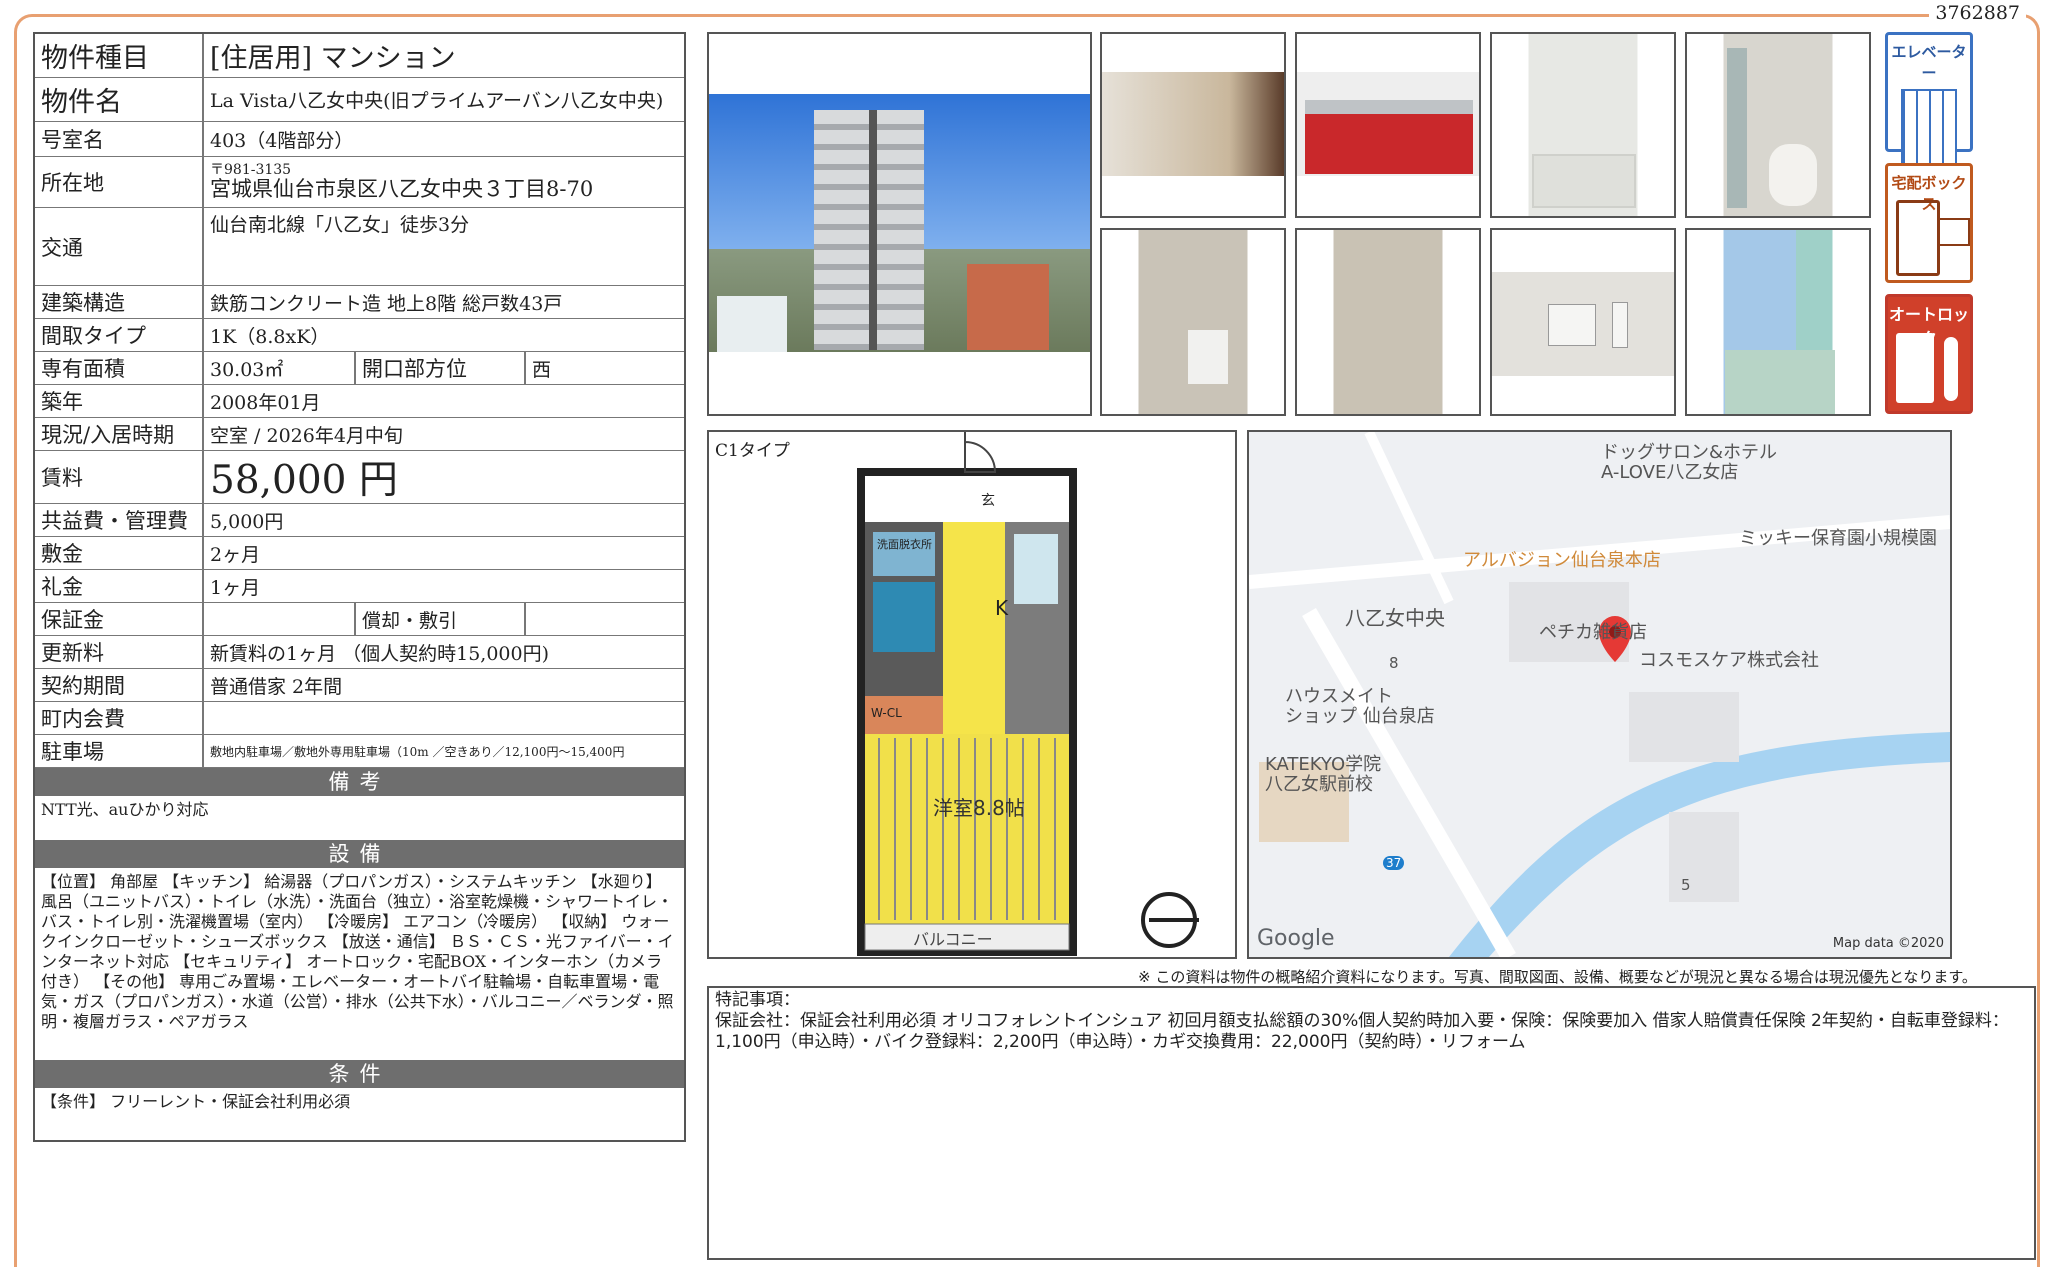  I want to click on address-text: 宮城県仙台市泉区八乙女中央３丁目8-70, so click(402, 189).